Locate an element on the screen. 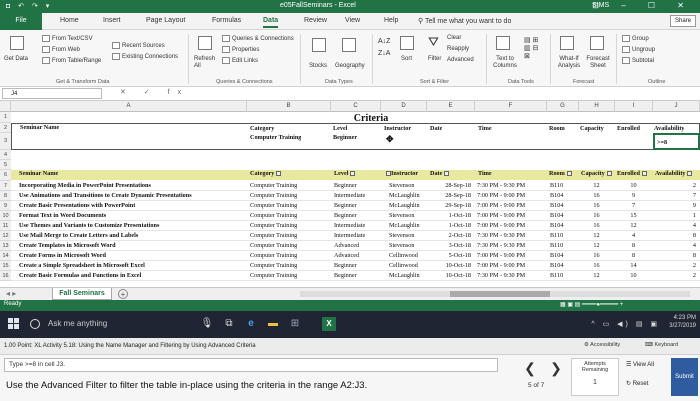 Image resolution: width=700 pixels, height=401 pixels. view-all-button: ☰ View All is located at coordinates (646, 365).